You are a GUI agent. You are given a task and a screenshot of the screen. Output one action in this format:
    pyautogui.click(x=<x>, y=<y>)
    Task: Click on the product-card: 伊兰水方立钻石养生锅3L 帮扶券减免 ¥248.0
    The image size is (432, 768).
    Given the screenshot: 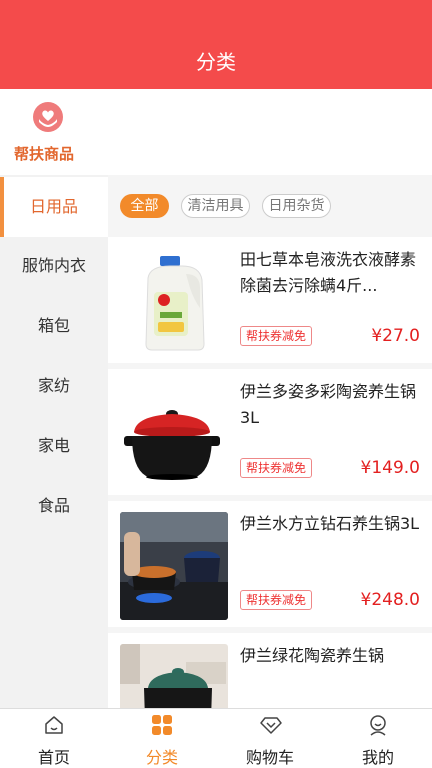 What is the action you would take?
    pyautogui.click(x=270, y=564)
    